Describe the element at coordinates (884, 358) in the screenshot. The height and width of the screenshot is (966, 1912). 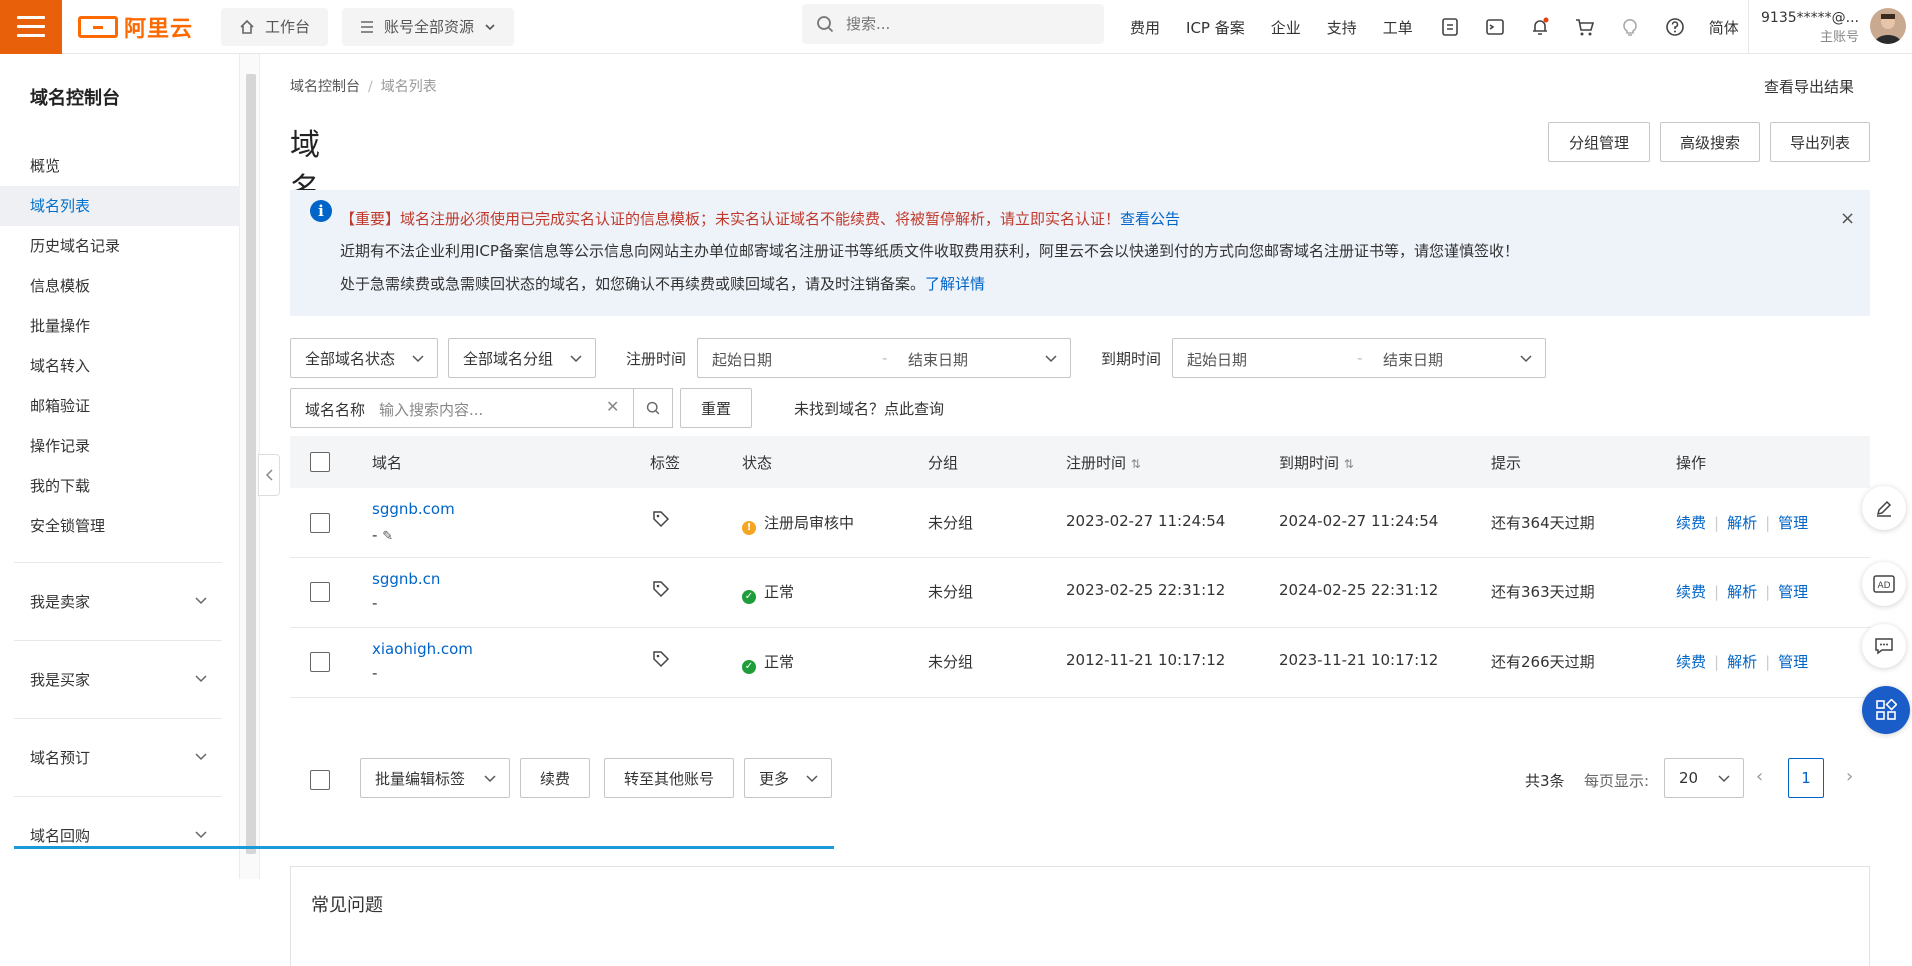
I see `reg-time-range-picker: 起始日期 - 结束日期` at that location.